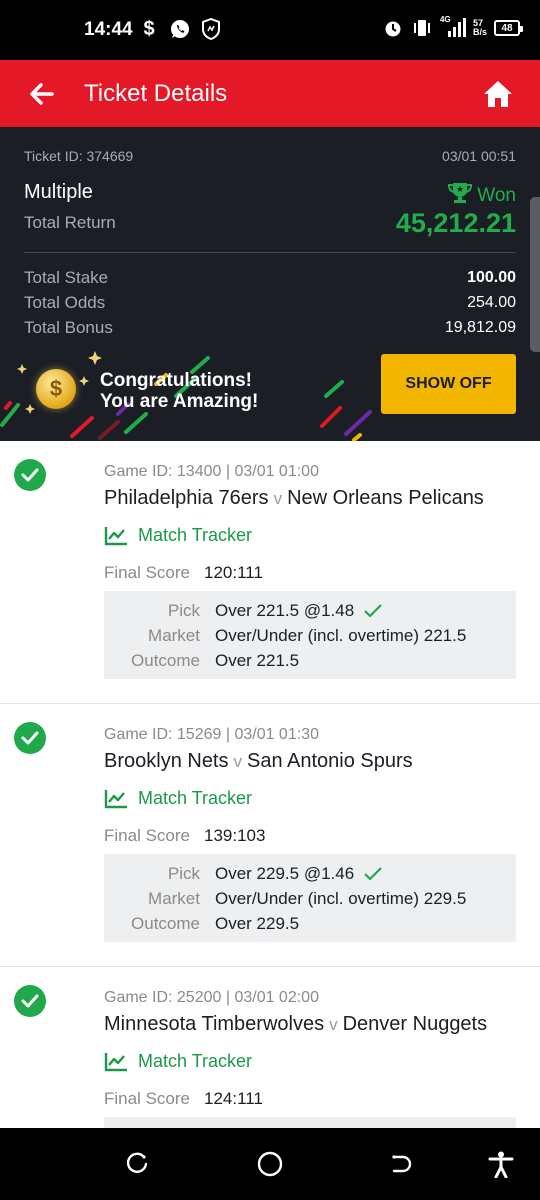 This screenshot has height=1200, width=540. I want to click on back-arrow-icon, so click(42, 94).